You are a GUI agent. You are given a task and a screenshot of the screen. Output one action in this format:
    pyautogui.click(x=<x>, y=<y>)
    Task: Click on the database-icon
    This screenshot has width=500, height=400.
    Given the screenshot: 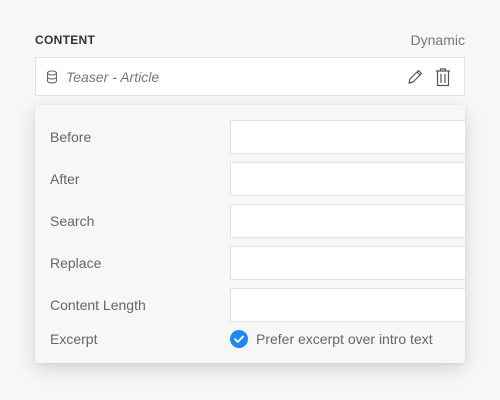 What is the action you would take?
    pyautogui.click(x=52, y=76)
    